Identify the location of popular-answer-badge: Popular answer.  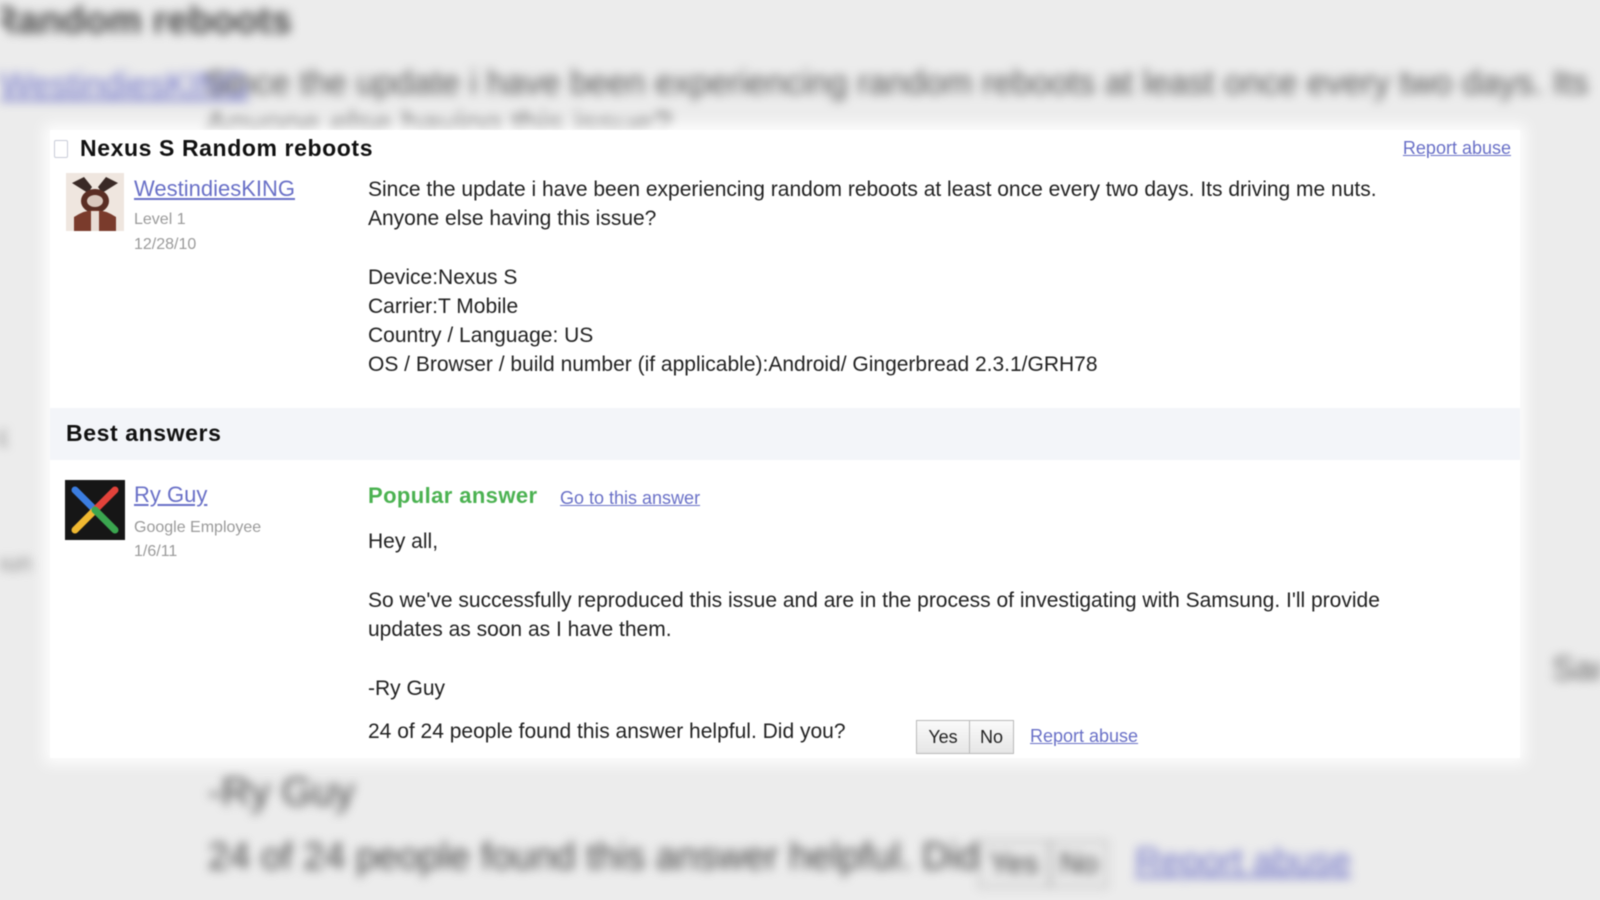
(453, 495).